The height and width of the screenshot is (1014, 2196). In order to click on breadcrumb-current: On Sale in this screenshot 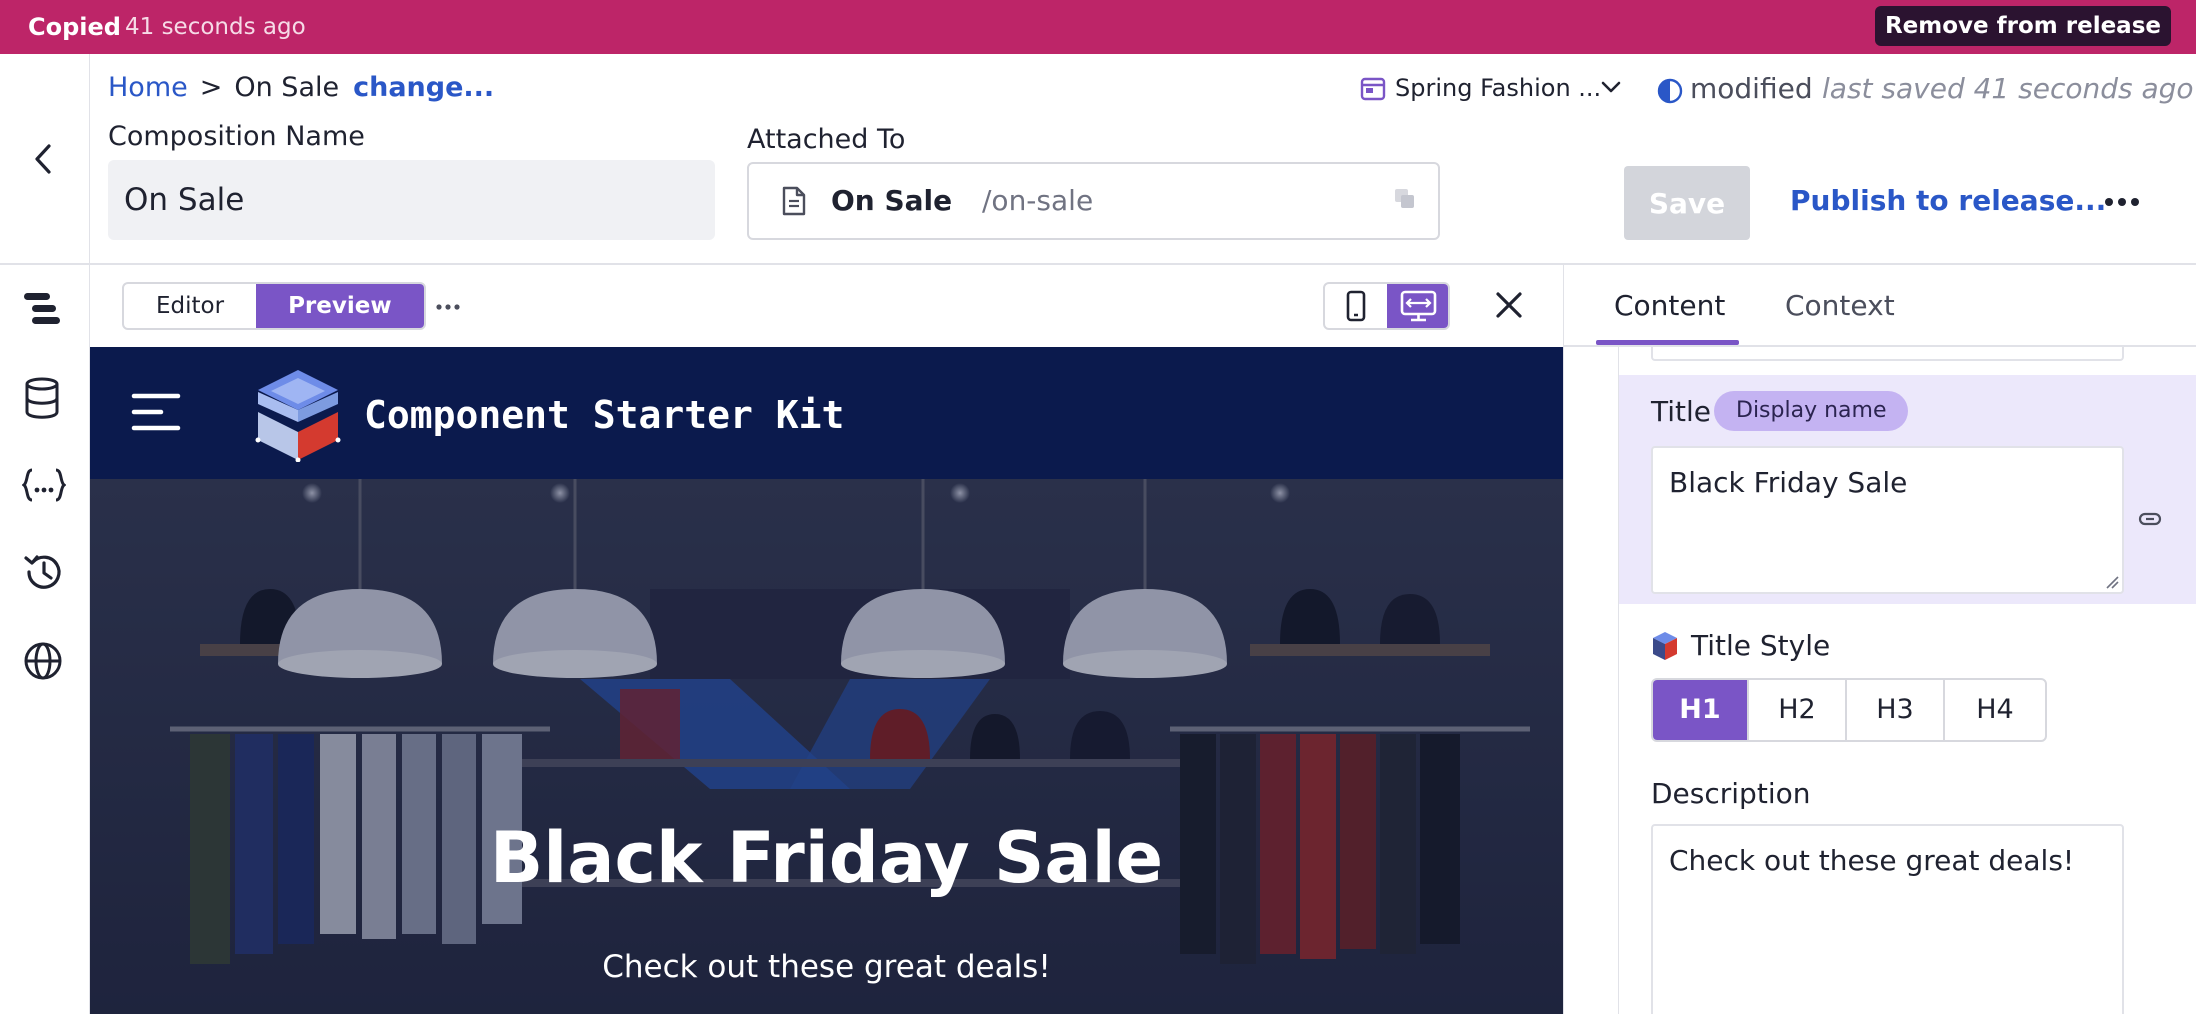, I will do `click(287, 87)`.